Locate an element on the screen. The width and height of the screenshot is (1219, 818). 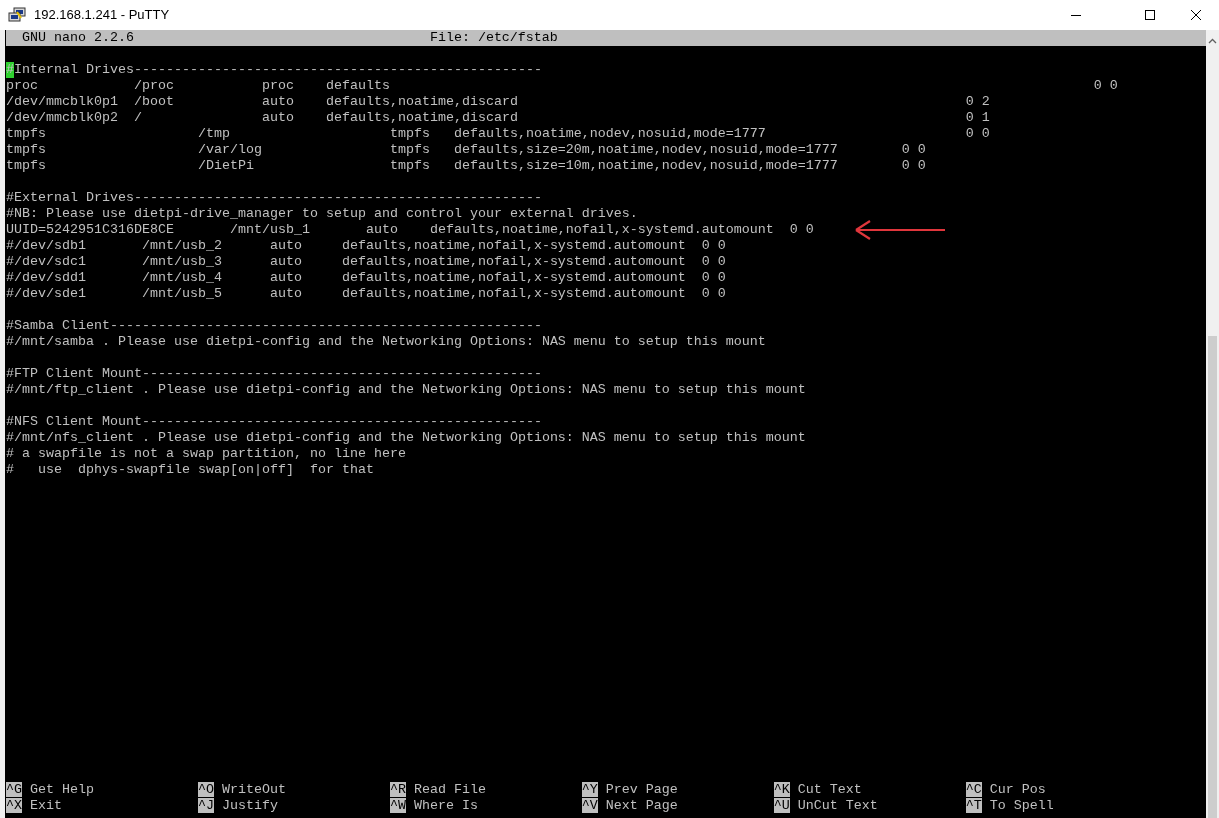
terminal-line: #/mnt/nfs_client . Please use dietpi-config and the Networking Options: NAS menu to setup this mount is located at coordinates (406, 438).